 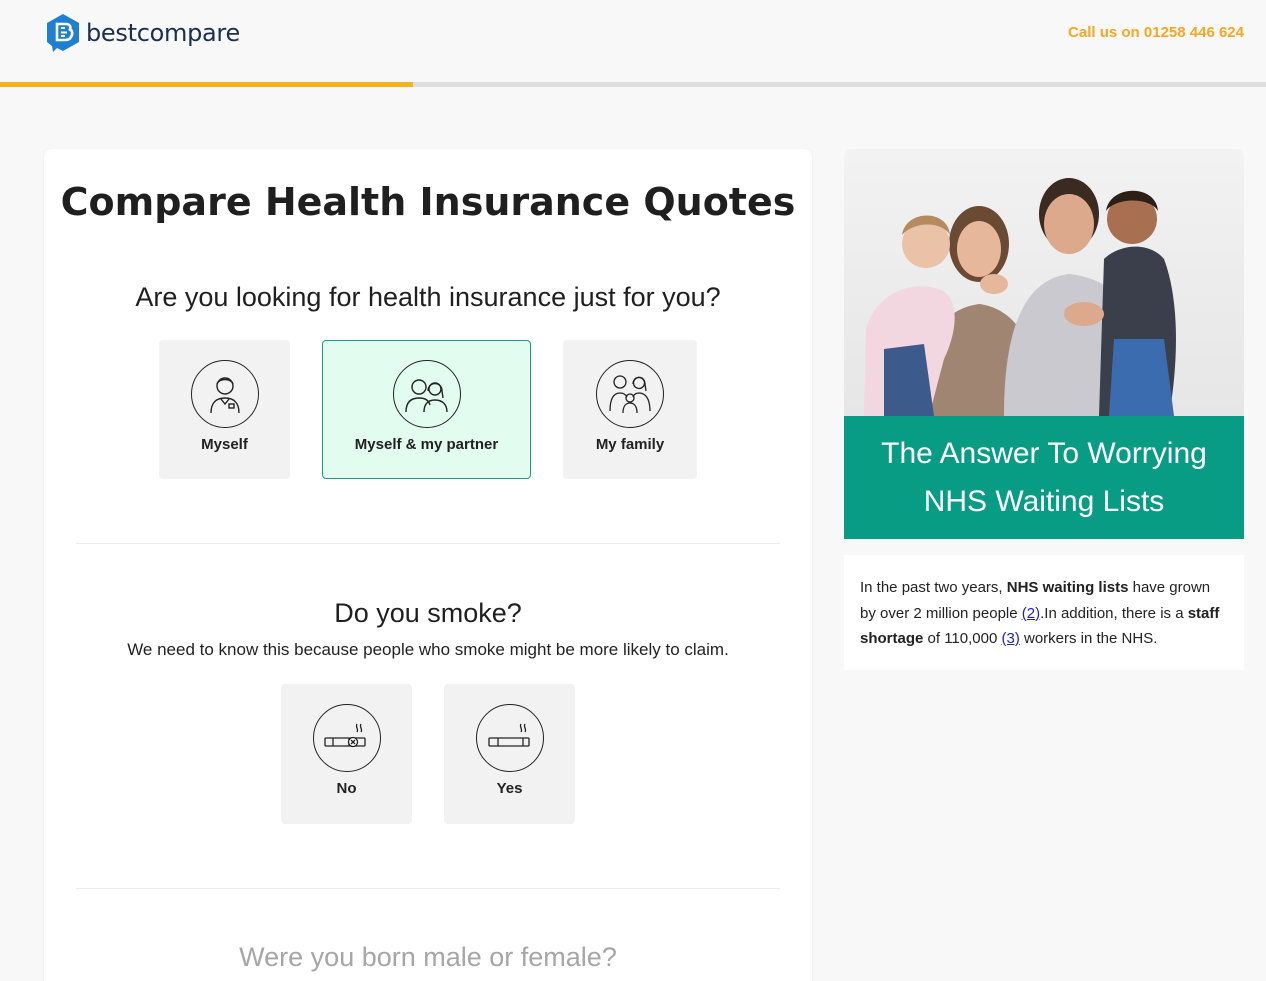 I want to click on option-myself: Myself, so click(x=224, y=409).